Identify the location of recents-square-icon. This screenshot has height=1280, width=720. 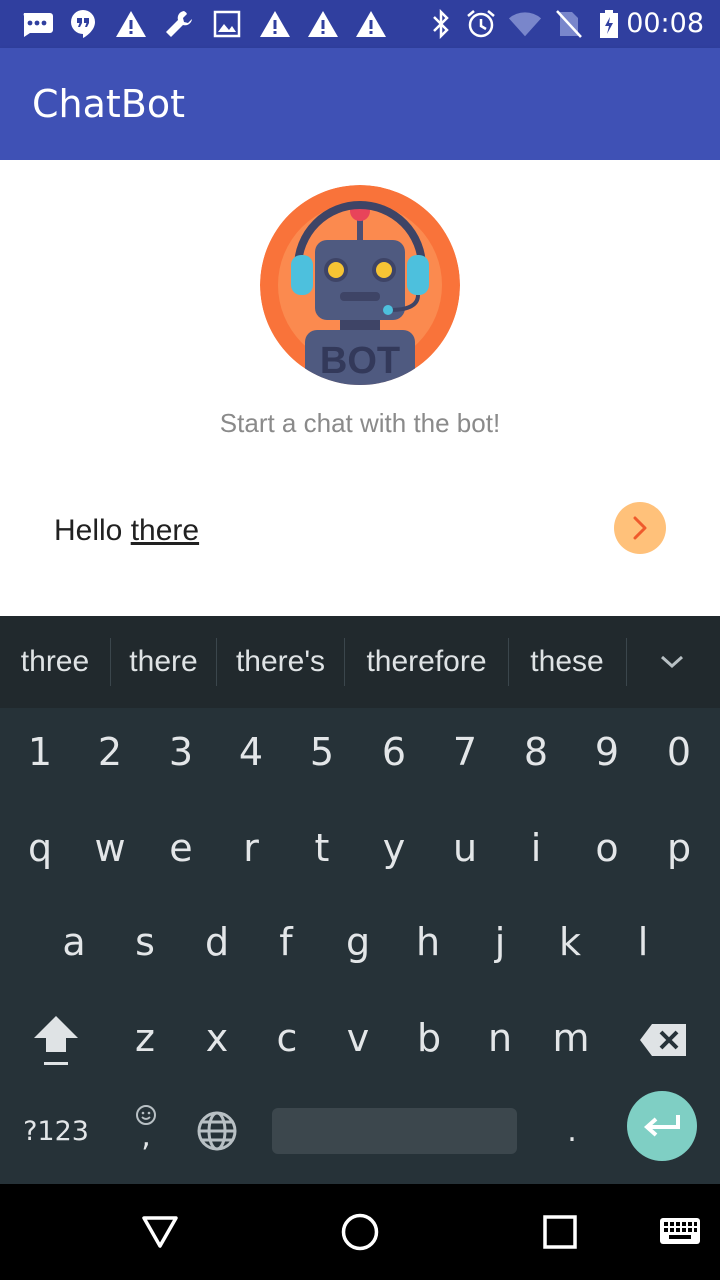
(560, 1232).